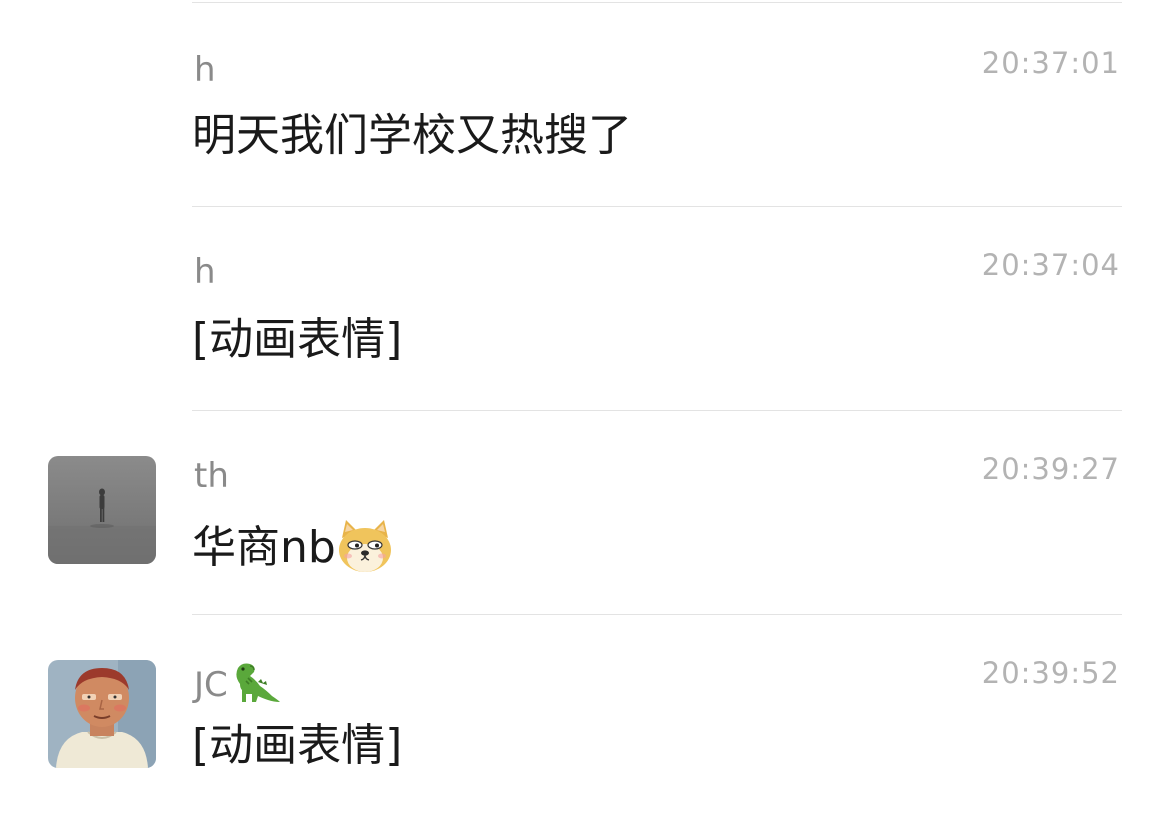 Image resolution: width=1170 pixels, height=832 pixels. Describe the element at coordinates (102, 510) in the screenshot. I see `misty-figure-avatar` at that location.